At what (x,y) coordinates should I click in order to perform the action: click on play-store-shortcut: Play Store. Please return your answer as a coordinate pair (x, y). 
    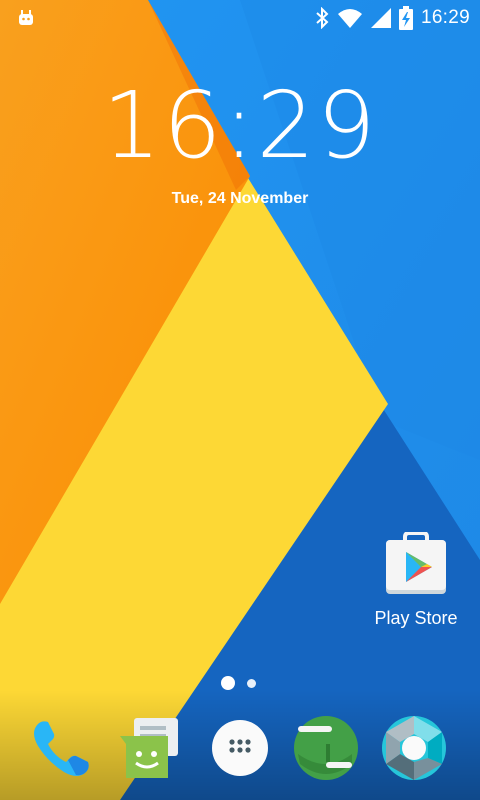
    Looking at the image, I should click on (416, 580).